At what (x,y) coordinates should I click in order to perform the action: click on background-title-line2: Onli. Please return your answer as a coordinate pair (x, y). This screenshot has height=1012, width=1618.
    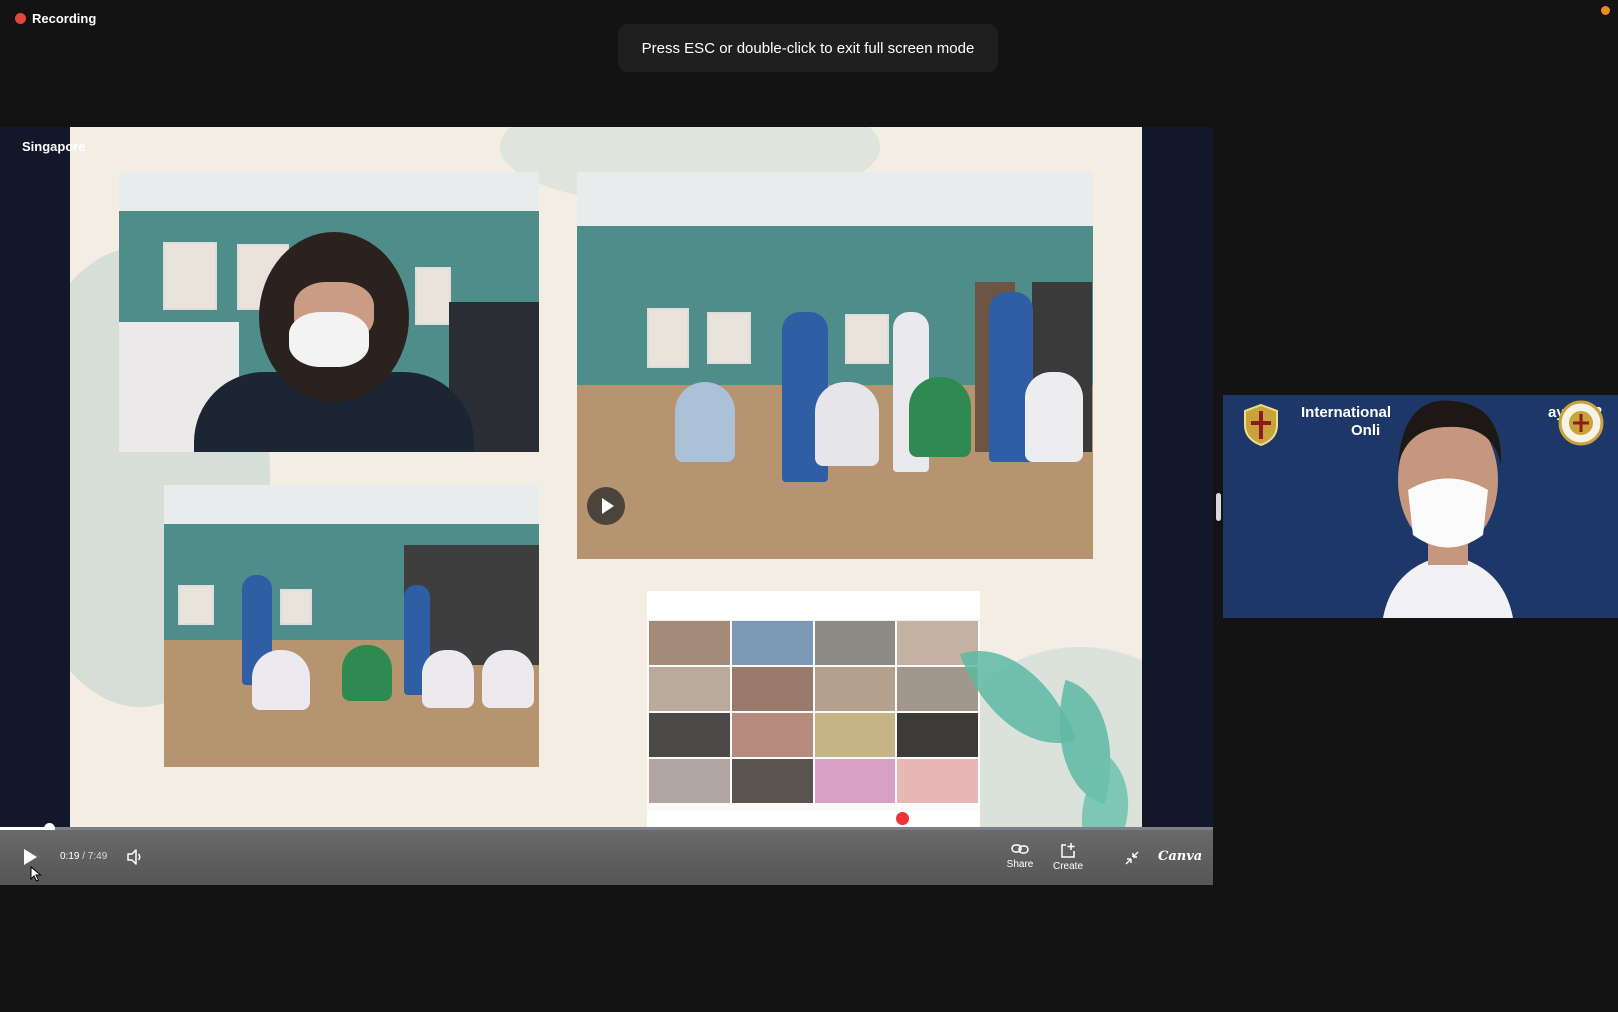
    Looking at the image, I should click on (1366, 430).